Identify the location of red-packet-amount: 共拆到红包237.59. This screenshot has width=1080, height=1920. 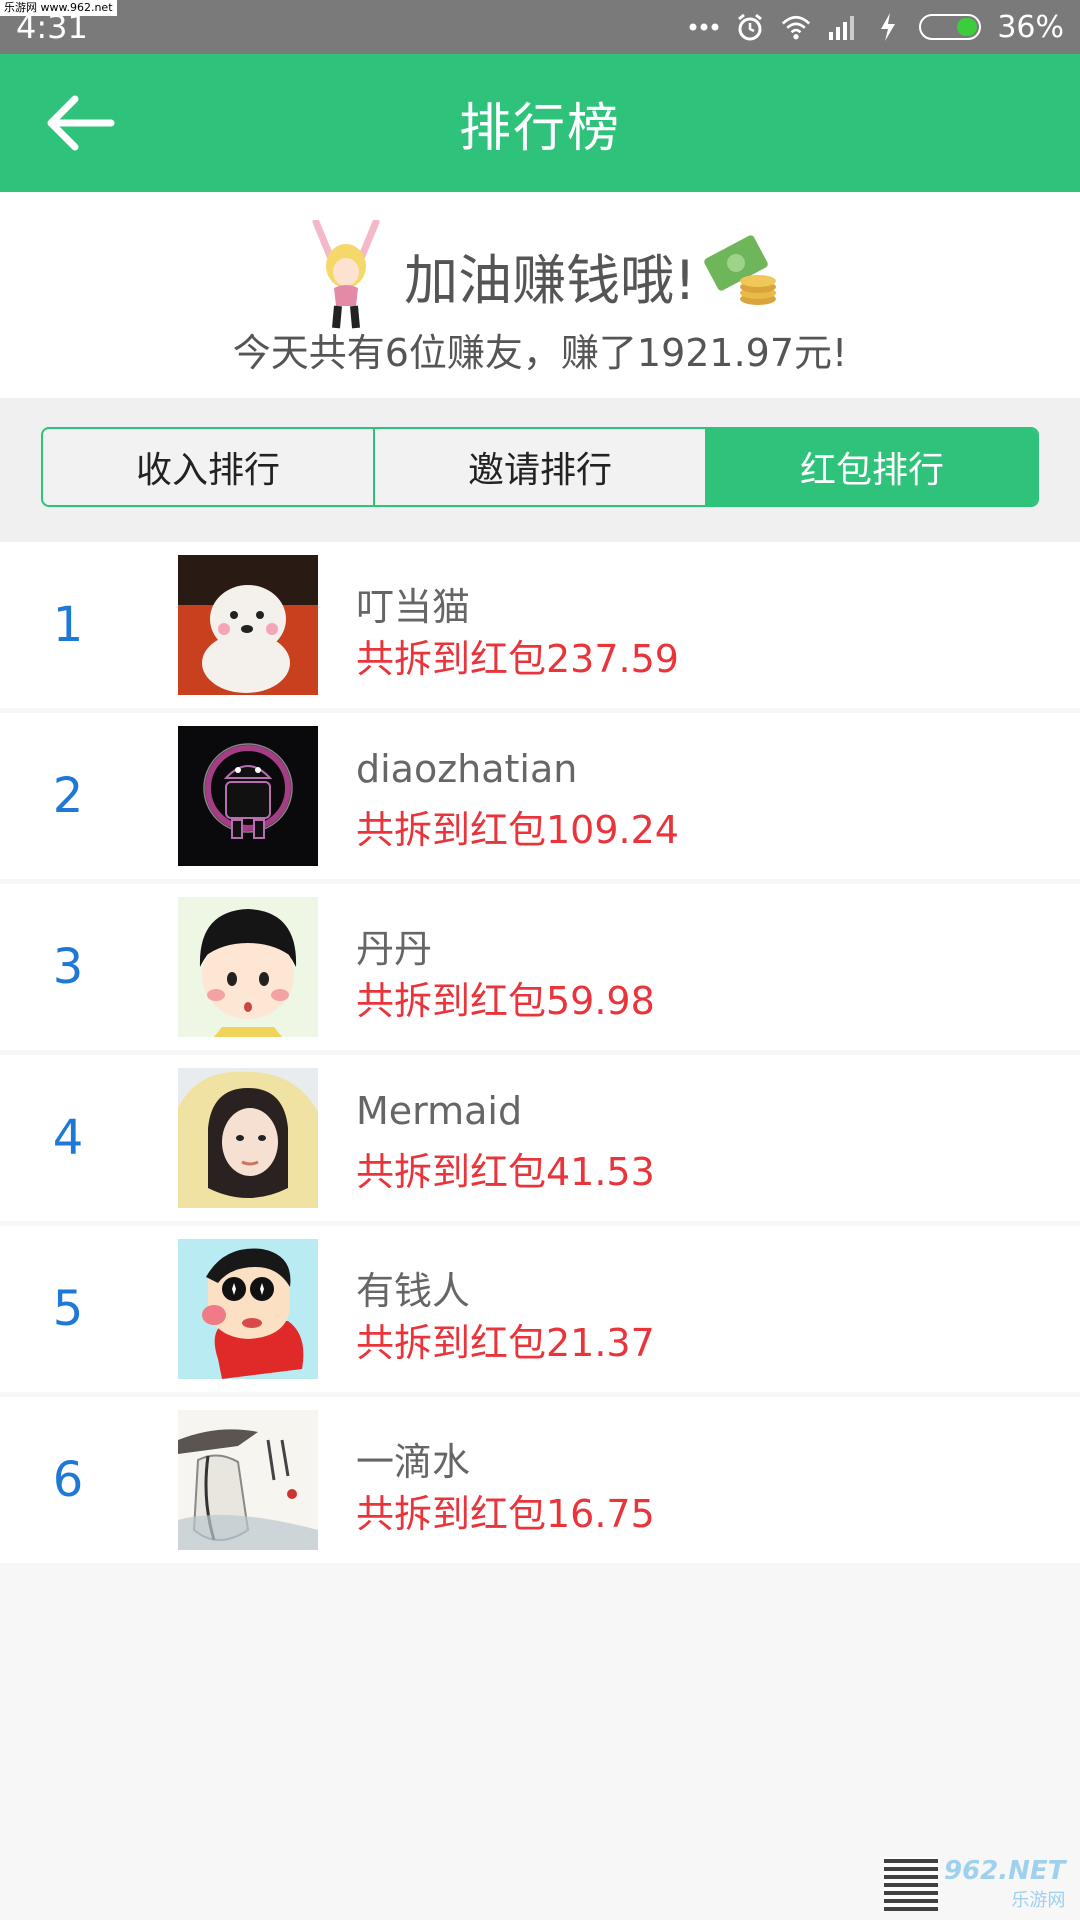
(517, 659).